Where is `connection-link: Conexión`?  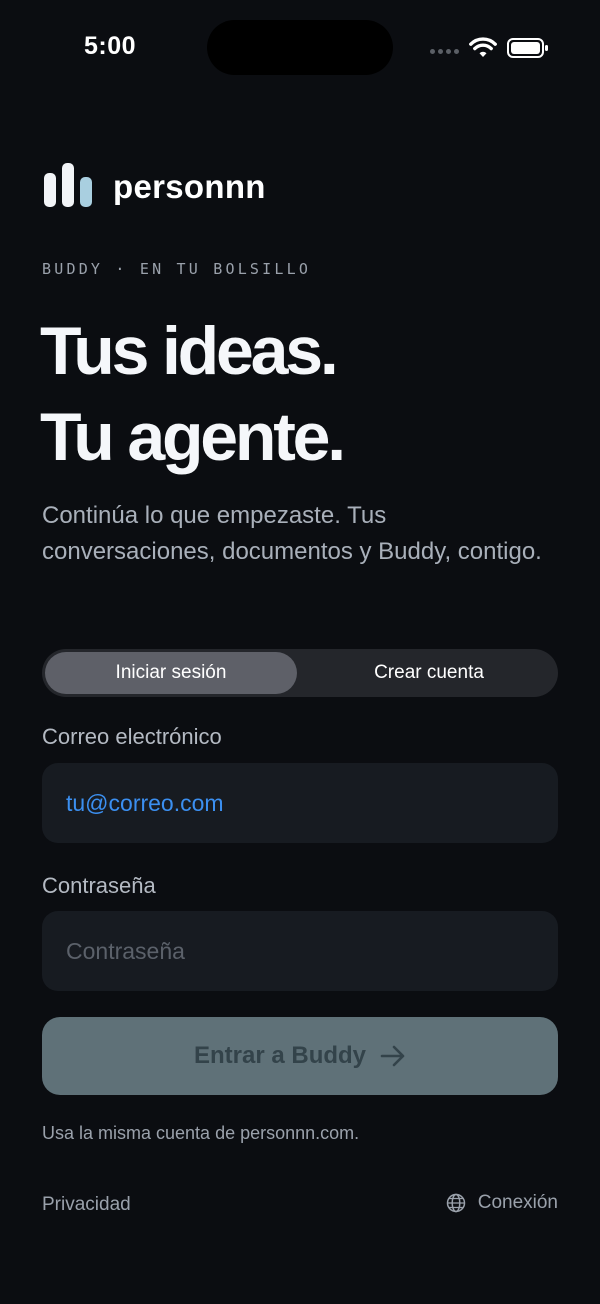
connection-link: Conexión is located at coordinates (502, 1203).